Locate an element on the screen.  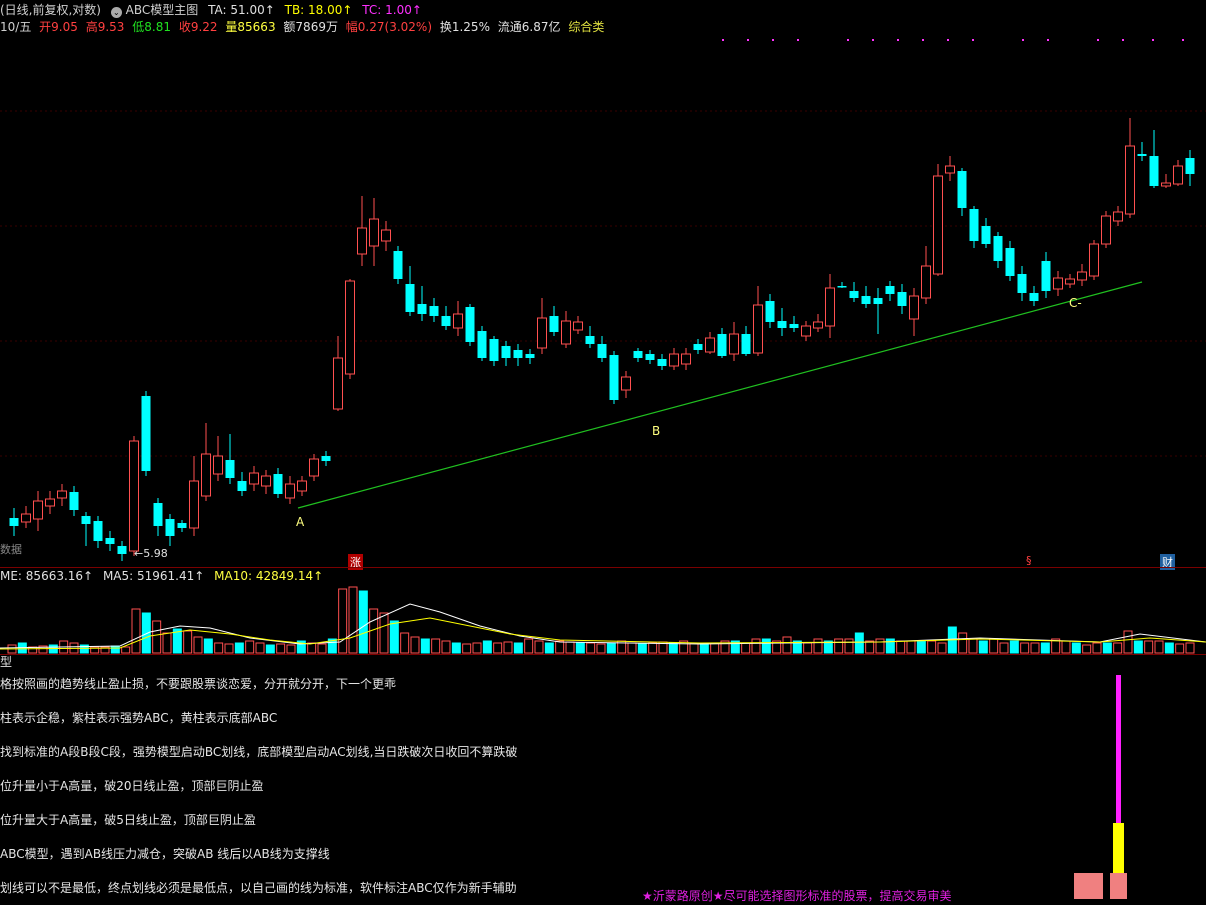
signal-box-pink is located at coordinates (1088, 886).